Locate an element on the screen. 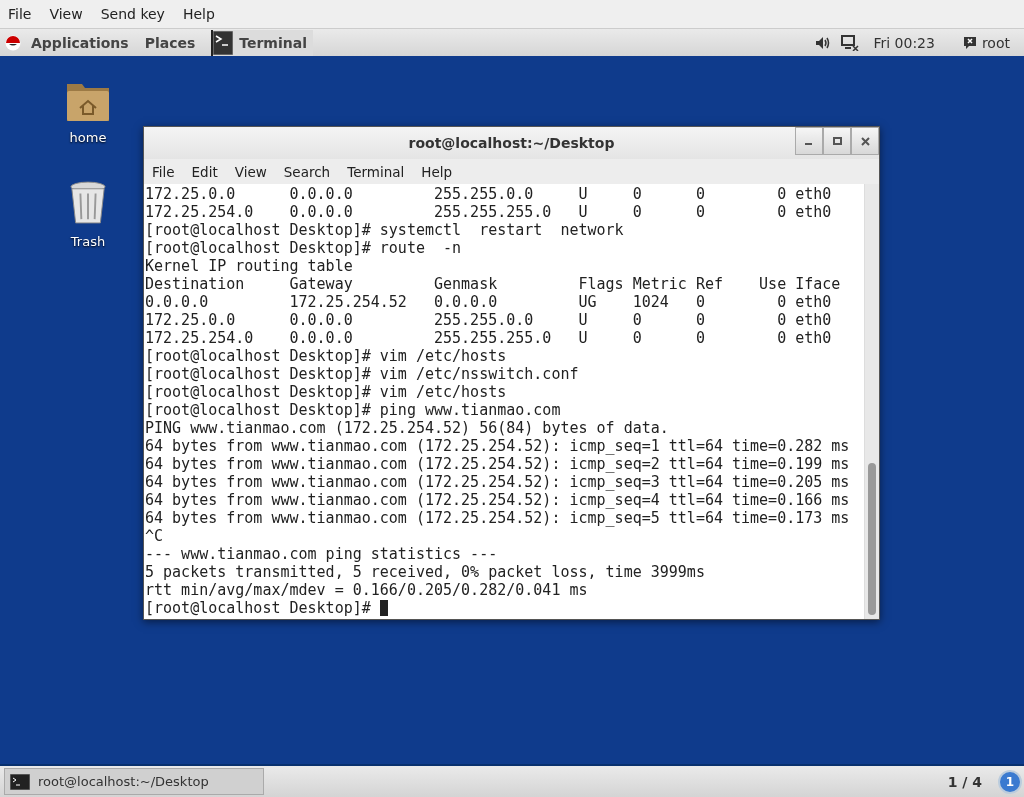 This screenshot has width=1024, height=797. shell-prompt: [root@localhost Desktop]# is located at coordinates (258, 608).